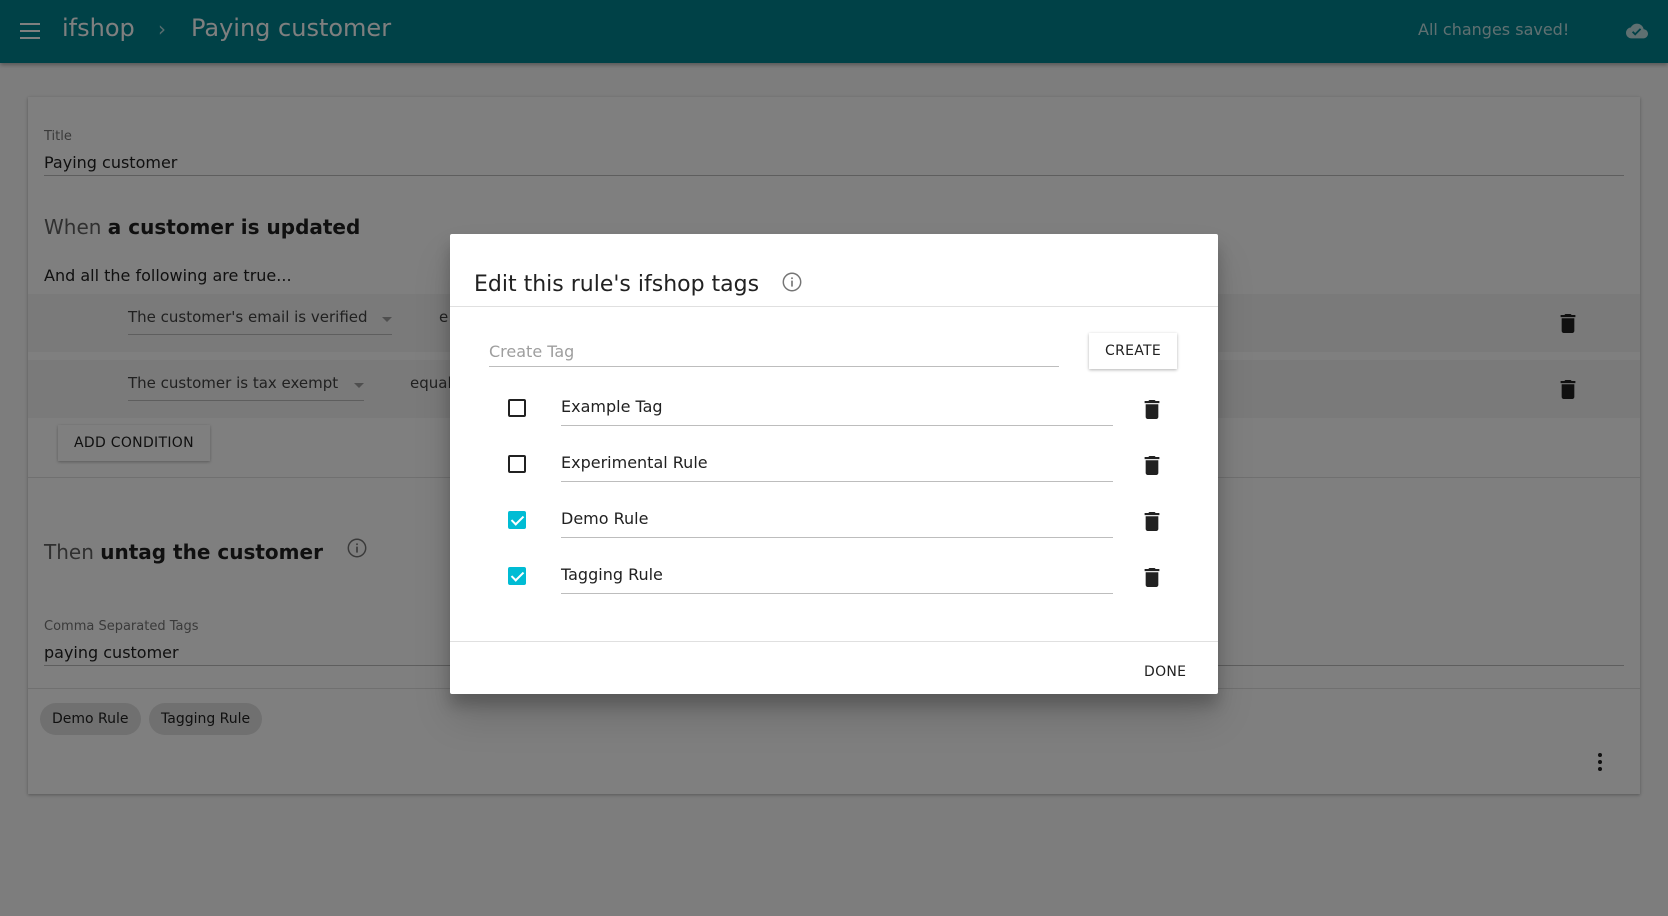 This screenshot has width=1668, height=916. Describe the element at coordinates (617, 284) in the screenshot. I see `dialog-title: Edit this rule's ifshop tags` at that location.